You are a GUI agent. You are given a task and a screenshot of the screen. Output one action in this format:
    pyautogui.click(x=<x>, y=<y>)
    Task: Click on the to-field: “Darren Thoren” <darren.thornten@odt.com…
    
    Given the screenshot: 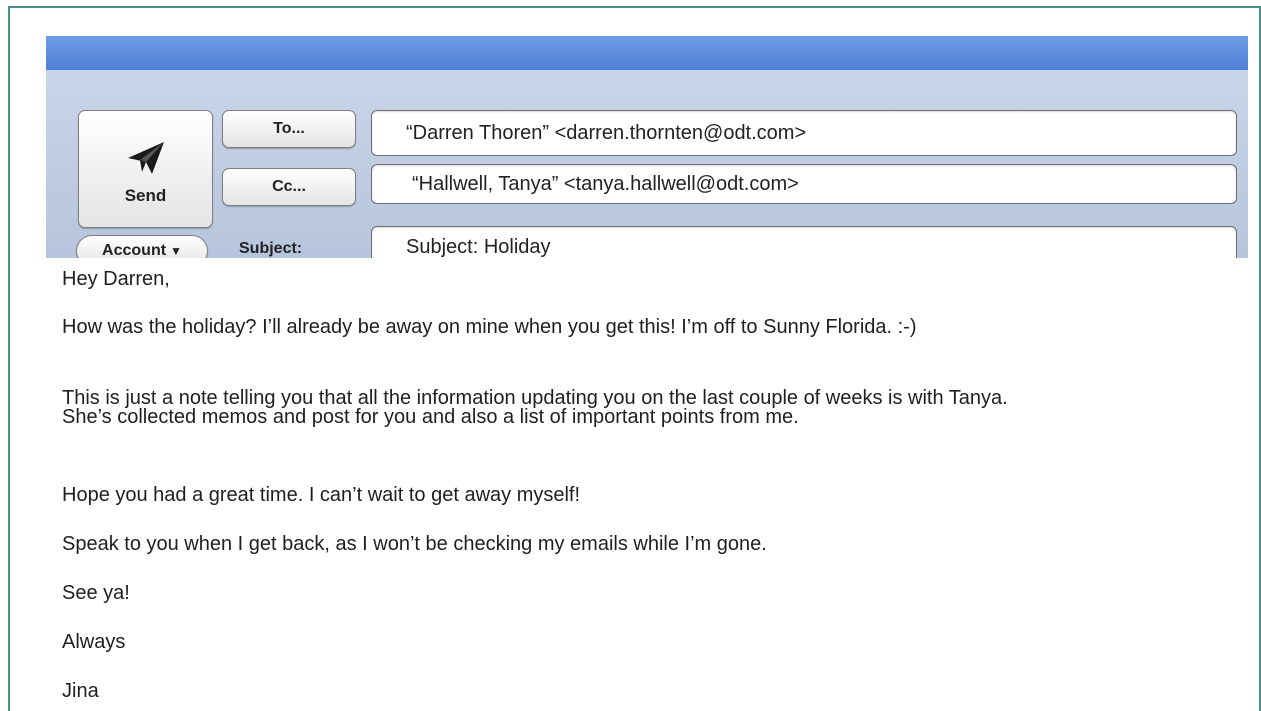 What is the action you would take?
    pyautogui.click(x=804, y=133)
    